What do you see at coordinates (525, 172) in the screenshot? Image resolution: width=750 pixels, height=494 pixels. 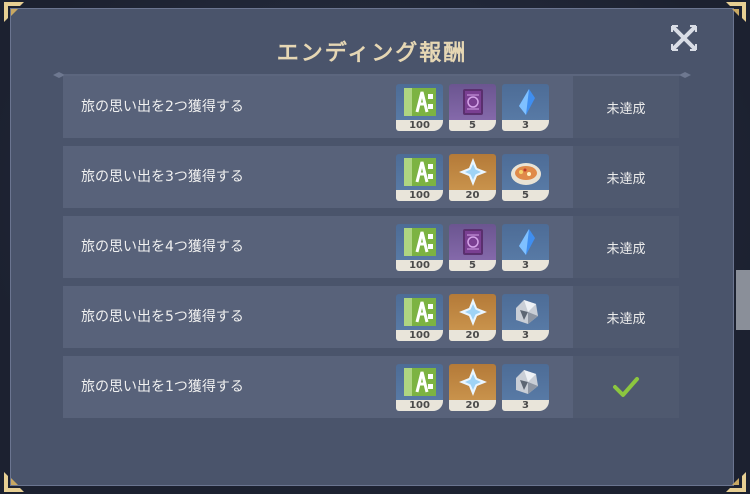 I see `food-plate-icon` at bounding box center [525, 172].